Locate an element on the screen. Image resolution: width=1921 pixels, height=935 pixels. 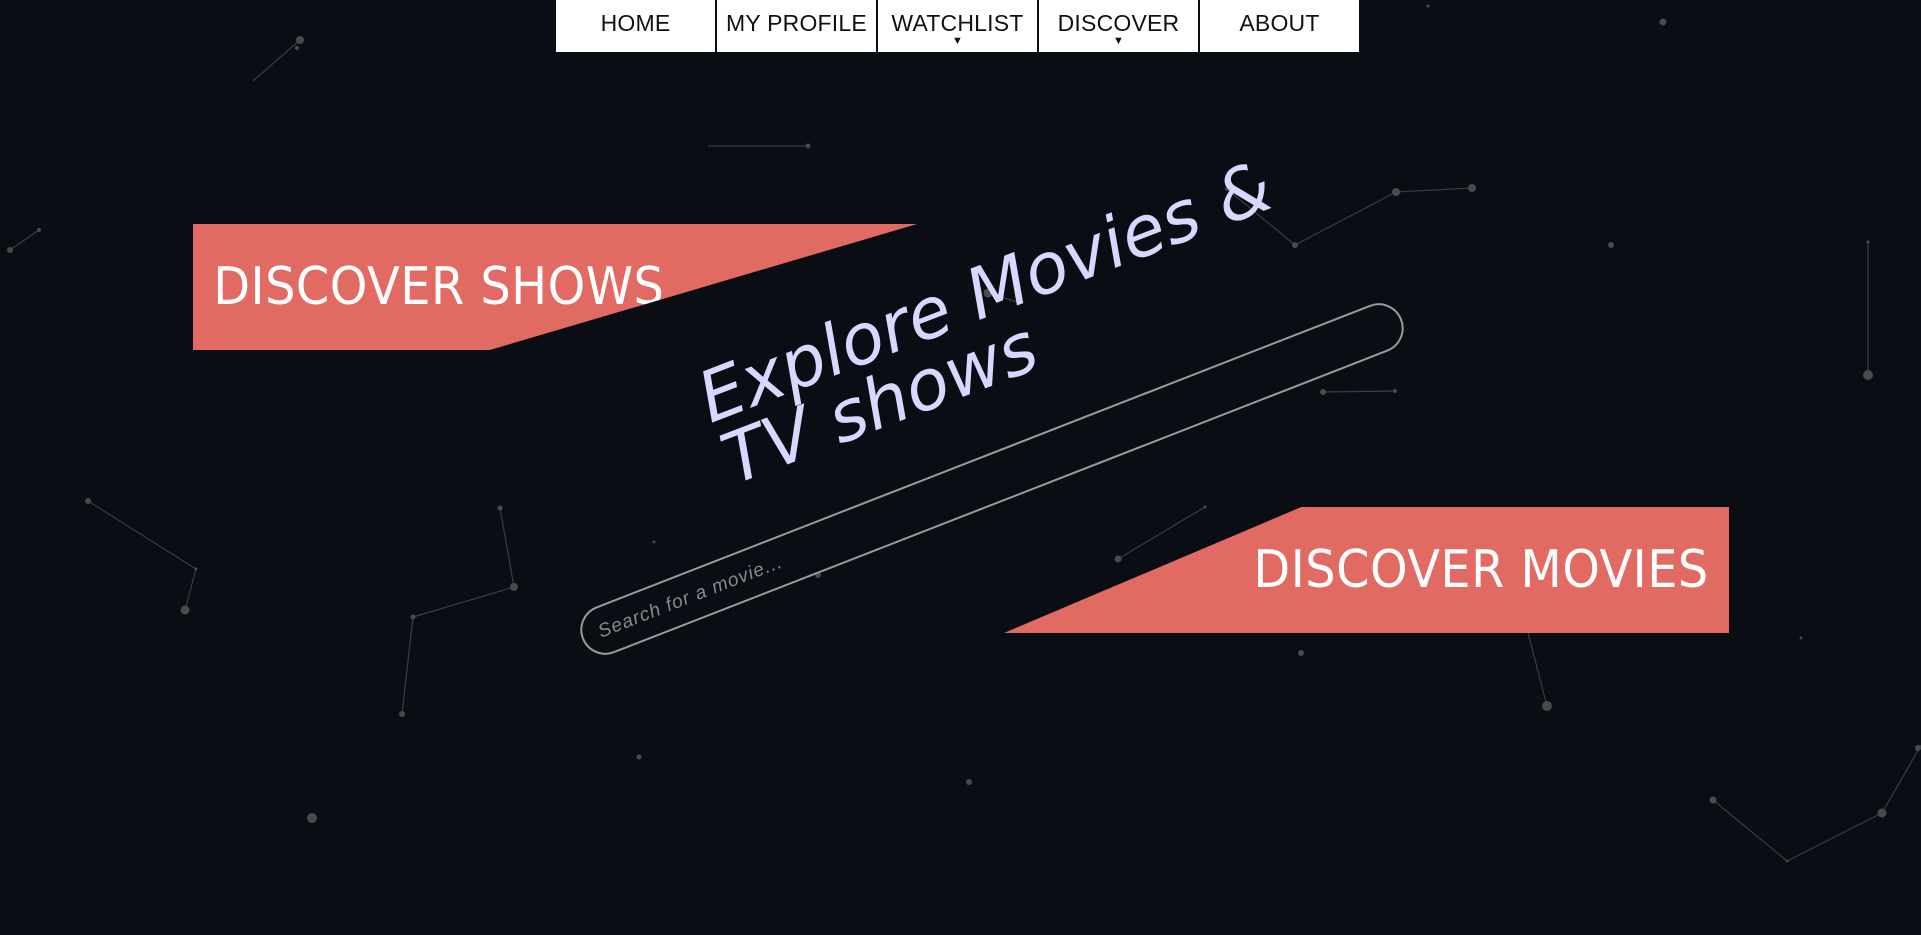
nav-tab-discover: DISCOVER ▼ is located at coordinates (1118, 26).